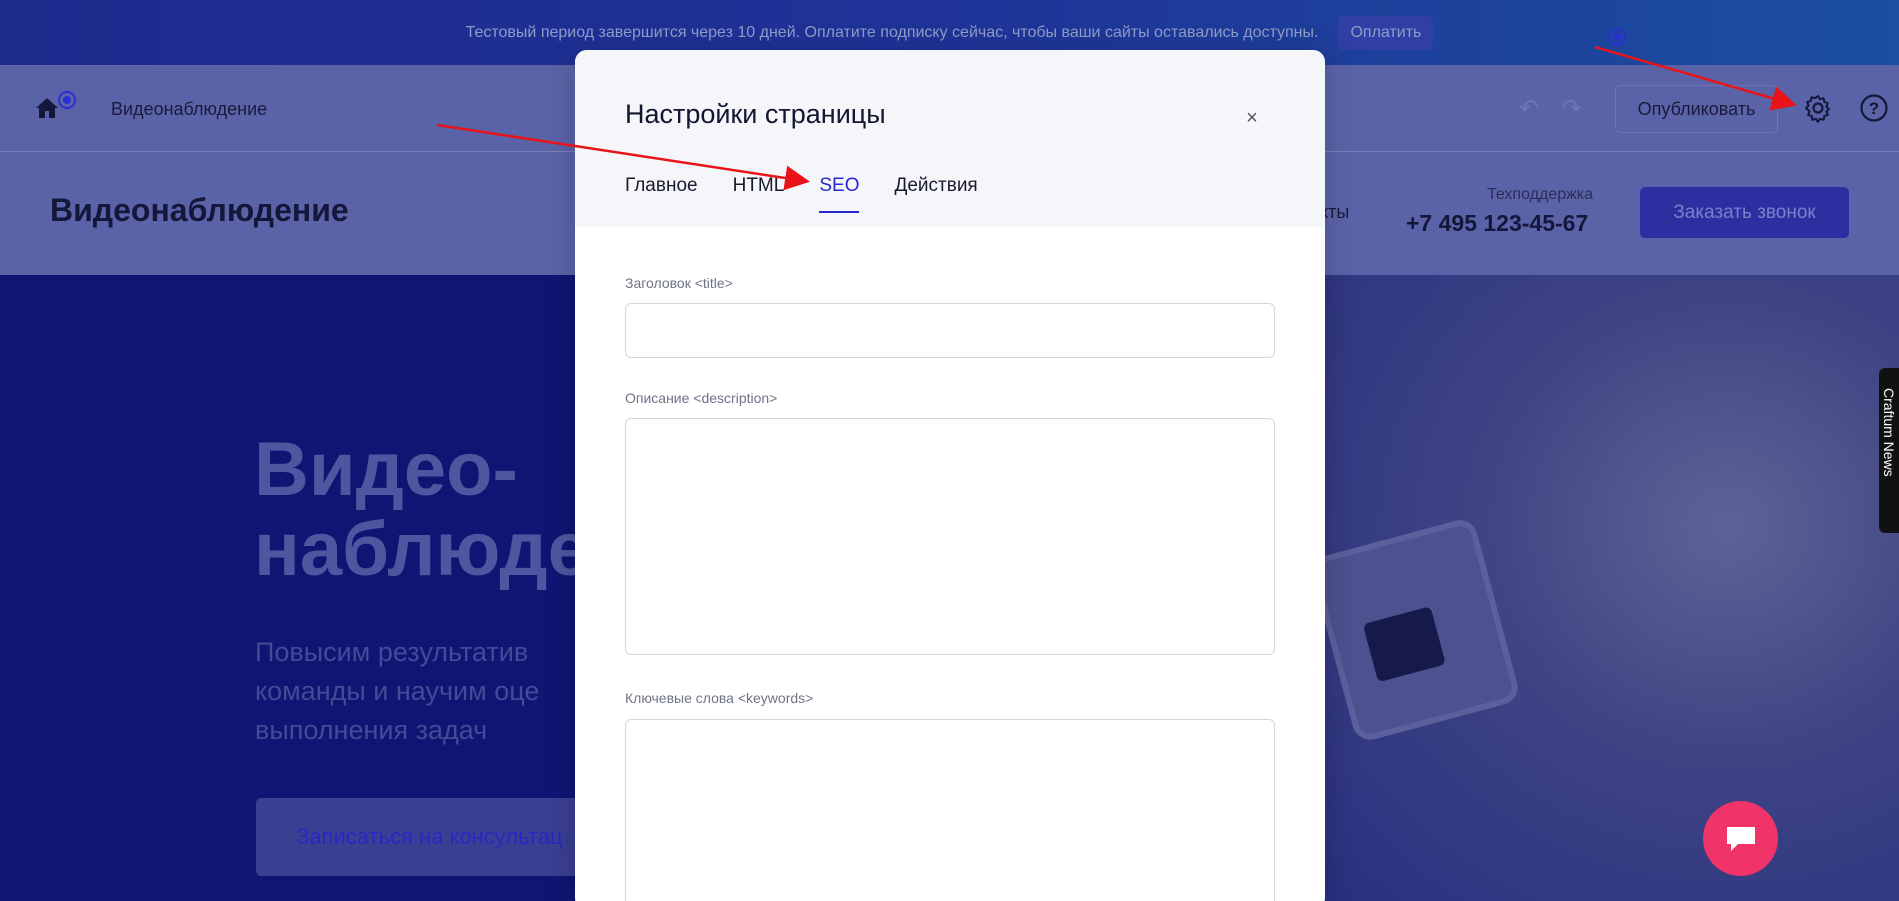  I want to click on gear-icon, so click(1817, 109).